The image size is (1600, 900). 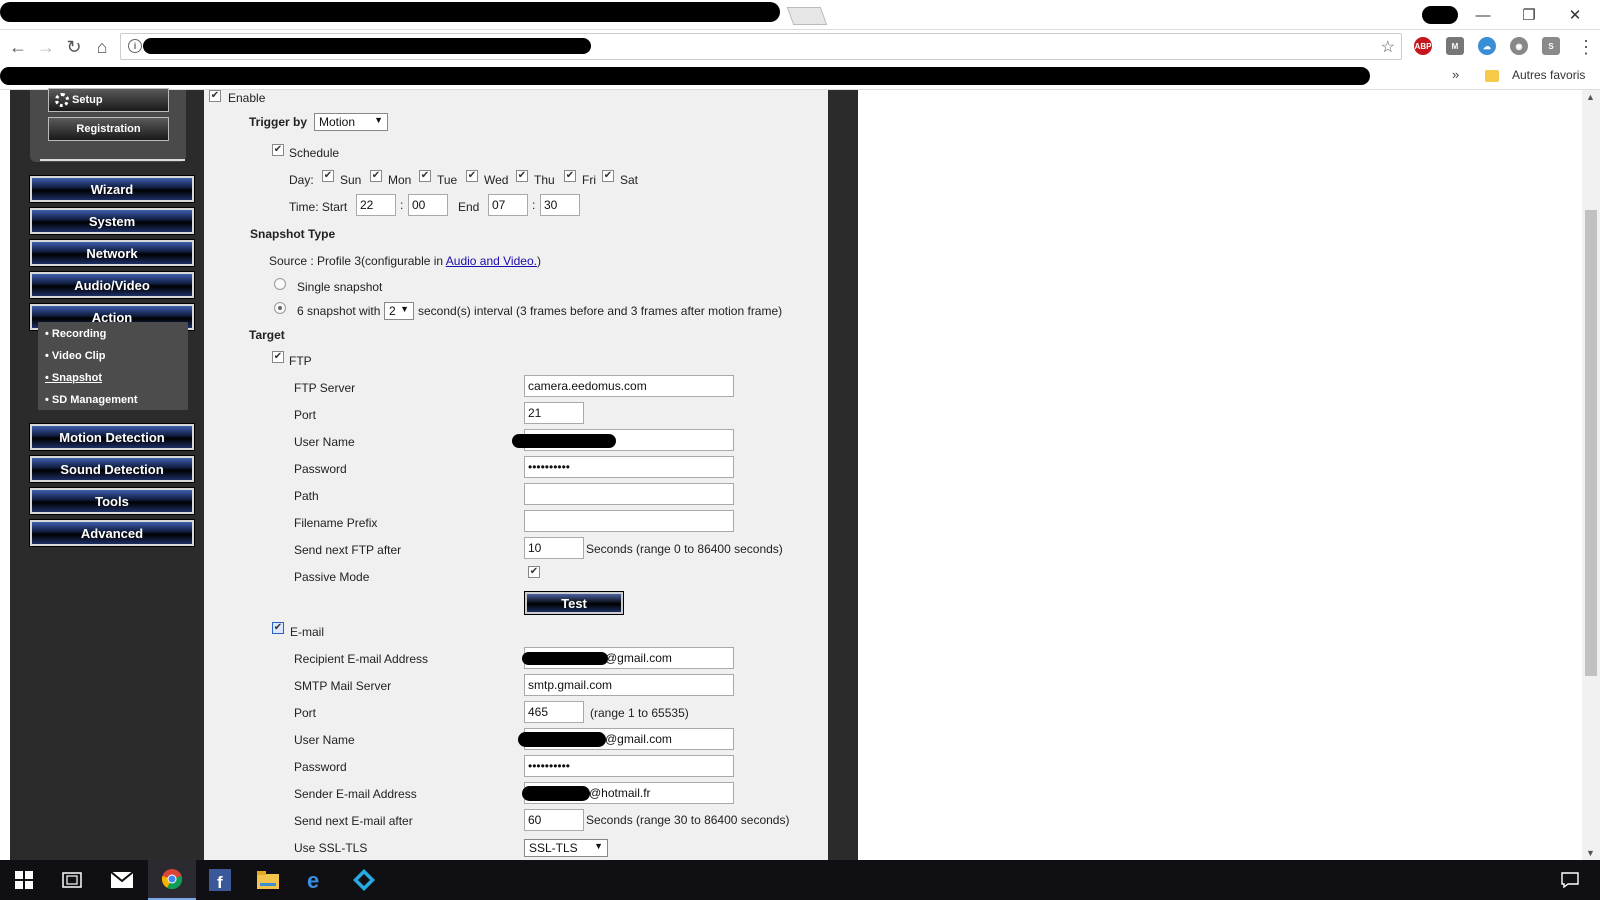 I want to click on scroll-up-icon: ▲, so click(x=1590, y=97).